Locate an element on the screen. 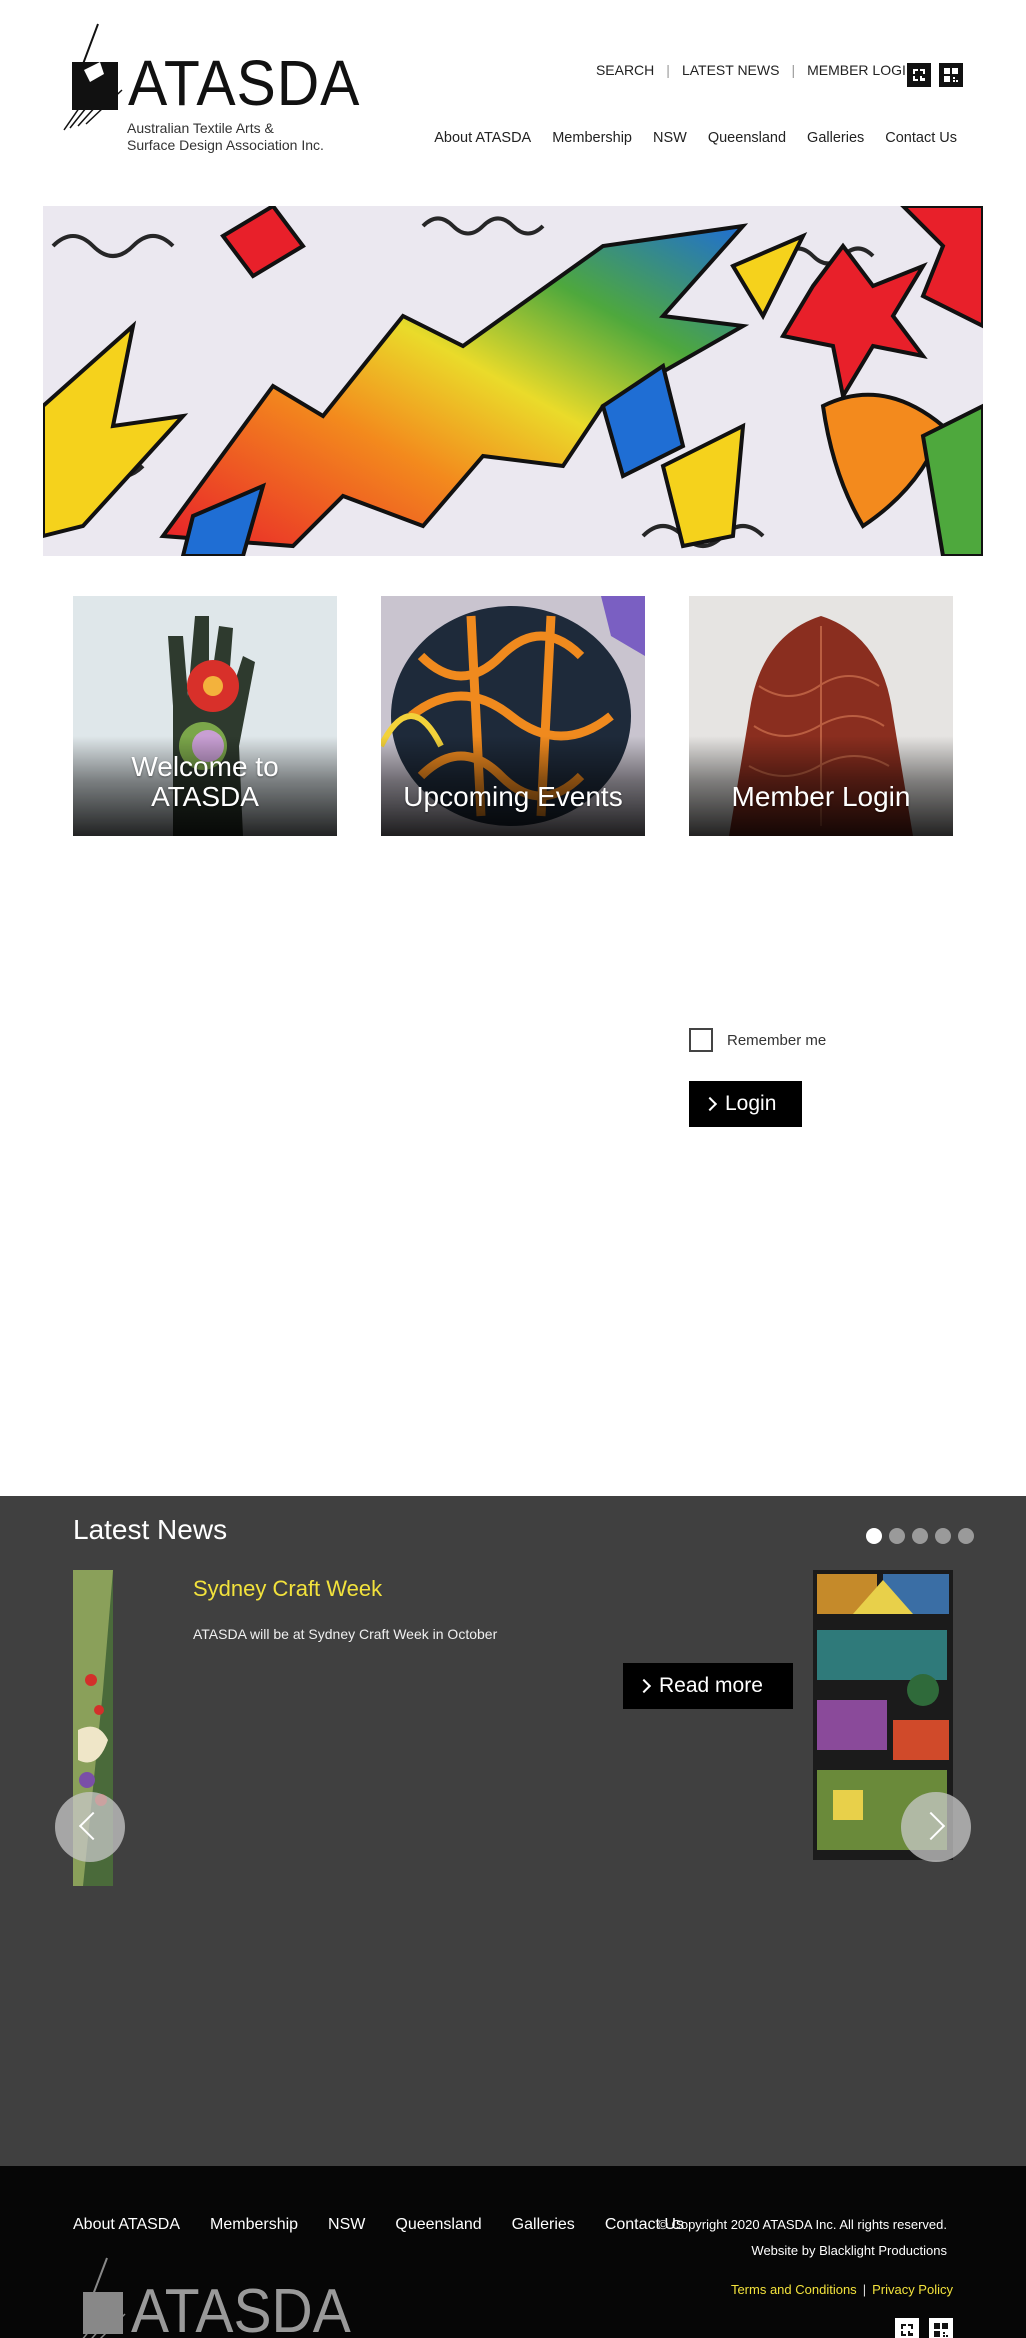 Image resolution: width=1026 pixels, height=2338 pixels. header-social-icons is located at coordinates (935, 75).